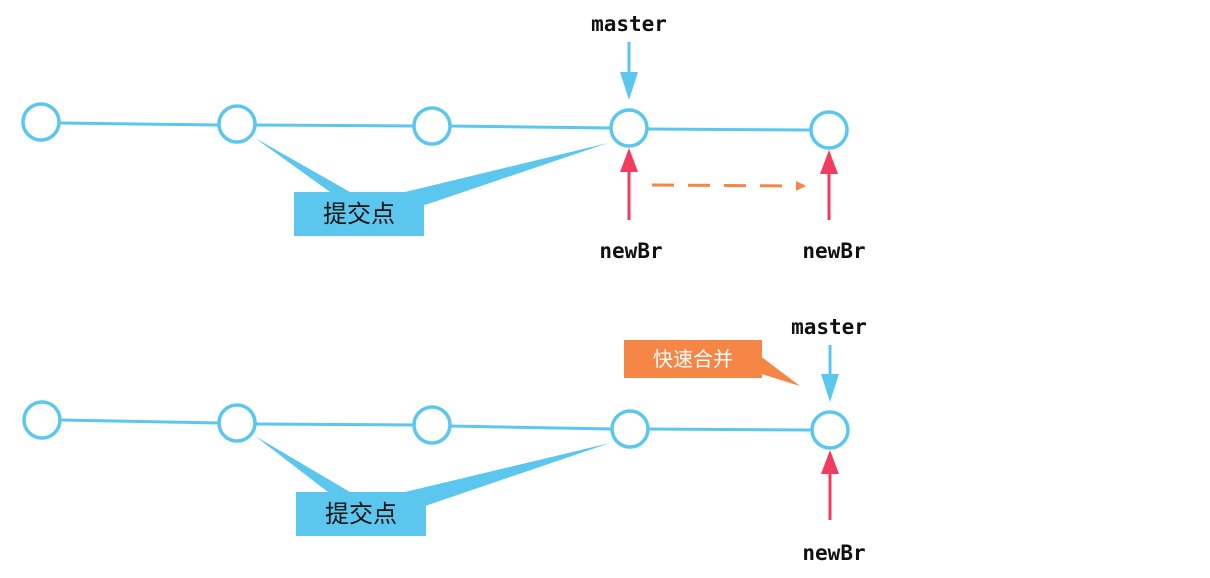 The height and width of the screenshot is (578, 1210). What do you see at coordinates (507, 474) in the screenshot?
I see `bottom-callout-pointer-right` at bounding box center [507, 474].